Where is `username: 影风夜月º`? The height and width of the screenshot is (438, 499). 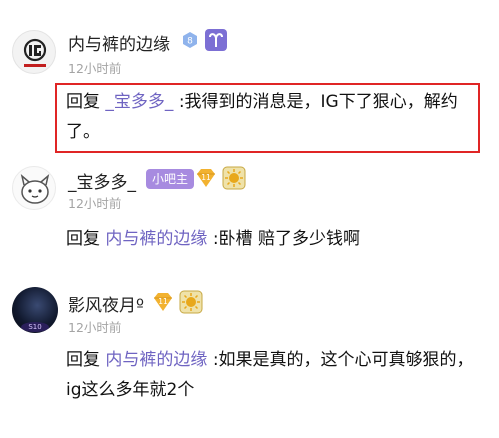 username: 影风夜月º is located at coordinates (106, 303).